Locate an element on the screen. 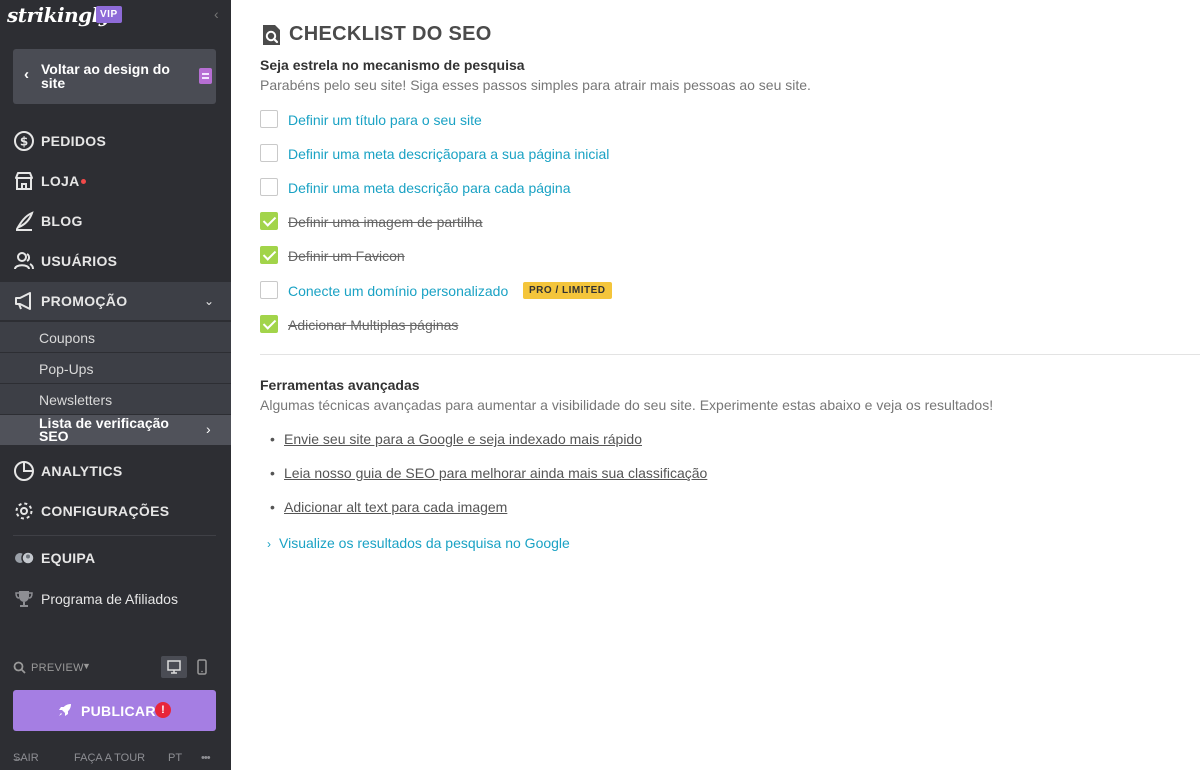  nav-label: Programa de Afiliados is located at coordinates (109, 599).